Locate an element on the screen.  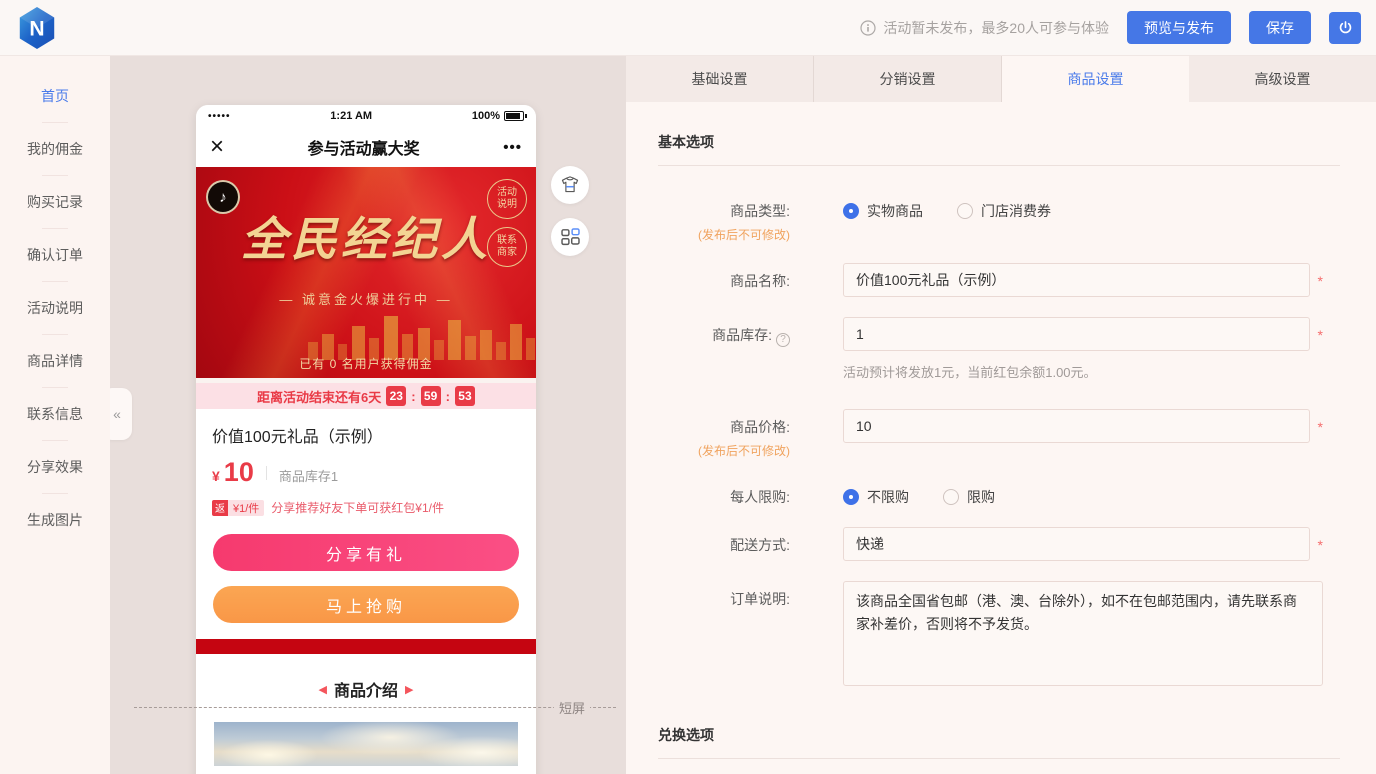
field-product-price: 商品价格: (发布后不可修改) * is located at coordinates (999, 434).